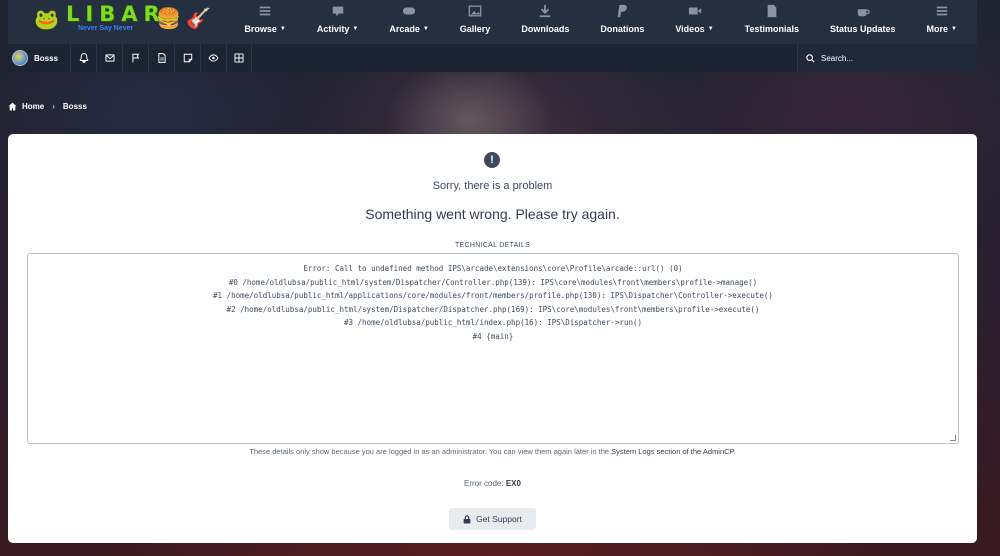  Describe the element at coordinates (891, 58) in the screenshot. I see `search-input` at that location.